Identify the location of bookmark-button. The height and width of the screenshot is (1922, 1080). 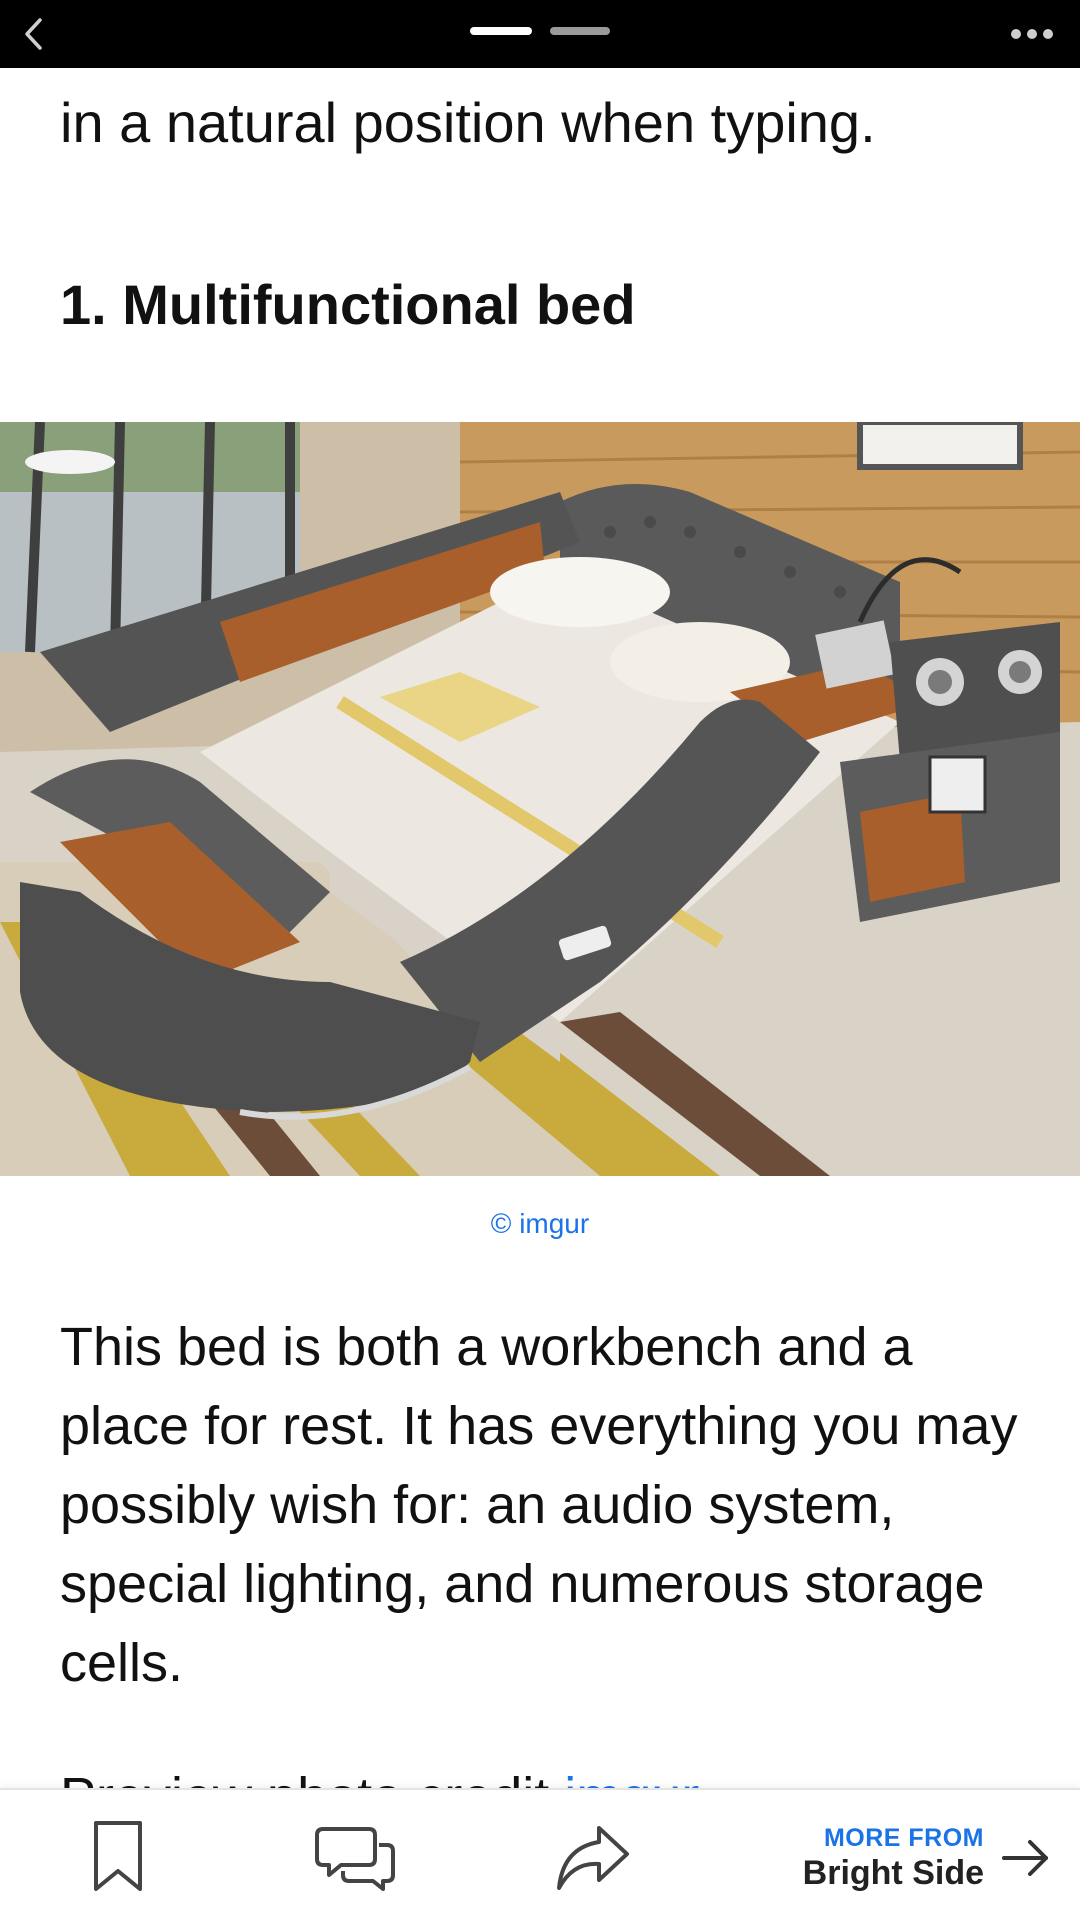
(118, 1857).